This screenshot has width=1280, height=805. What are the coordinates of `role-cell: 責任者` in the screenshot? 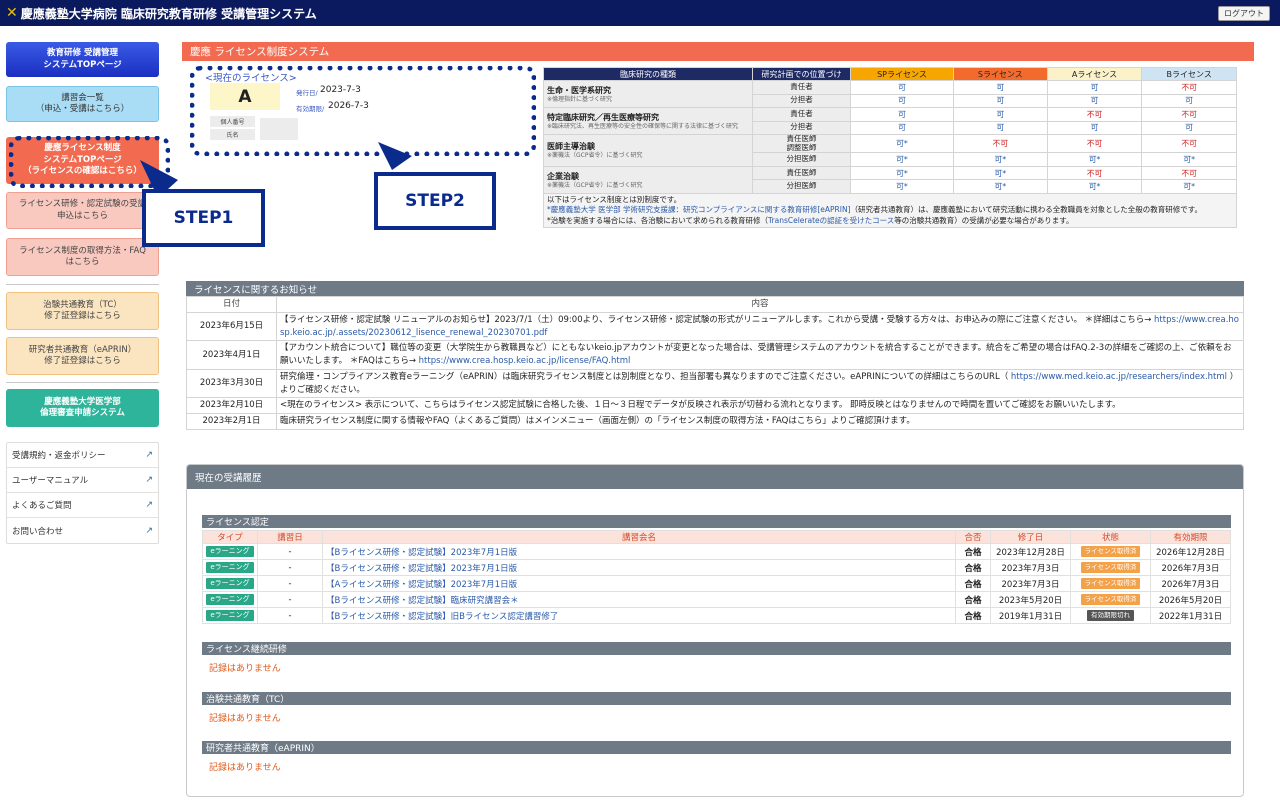 It's located at (801, 87).